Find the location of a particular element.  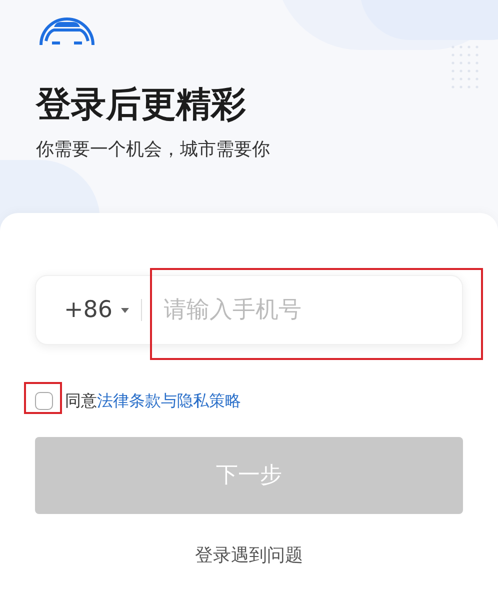

agreement-checkbox is located at coordinates (44, 401).